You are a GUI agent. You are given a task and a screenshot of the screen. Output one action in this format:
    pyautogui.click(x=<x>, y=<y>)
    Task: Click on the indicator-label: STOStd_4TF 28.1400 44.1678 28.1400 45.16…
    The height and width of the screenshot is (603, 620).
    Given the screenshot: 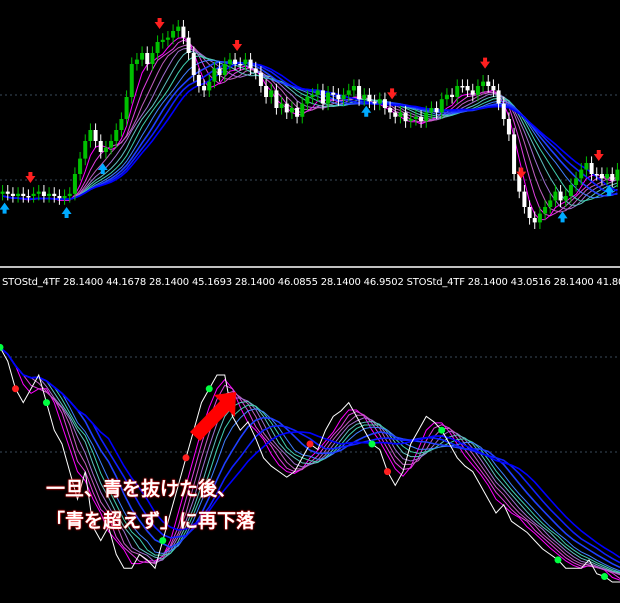 What is the action you would take?
    pyautogui.click(x=311, y=282)
    